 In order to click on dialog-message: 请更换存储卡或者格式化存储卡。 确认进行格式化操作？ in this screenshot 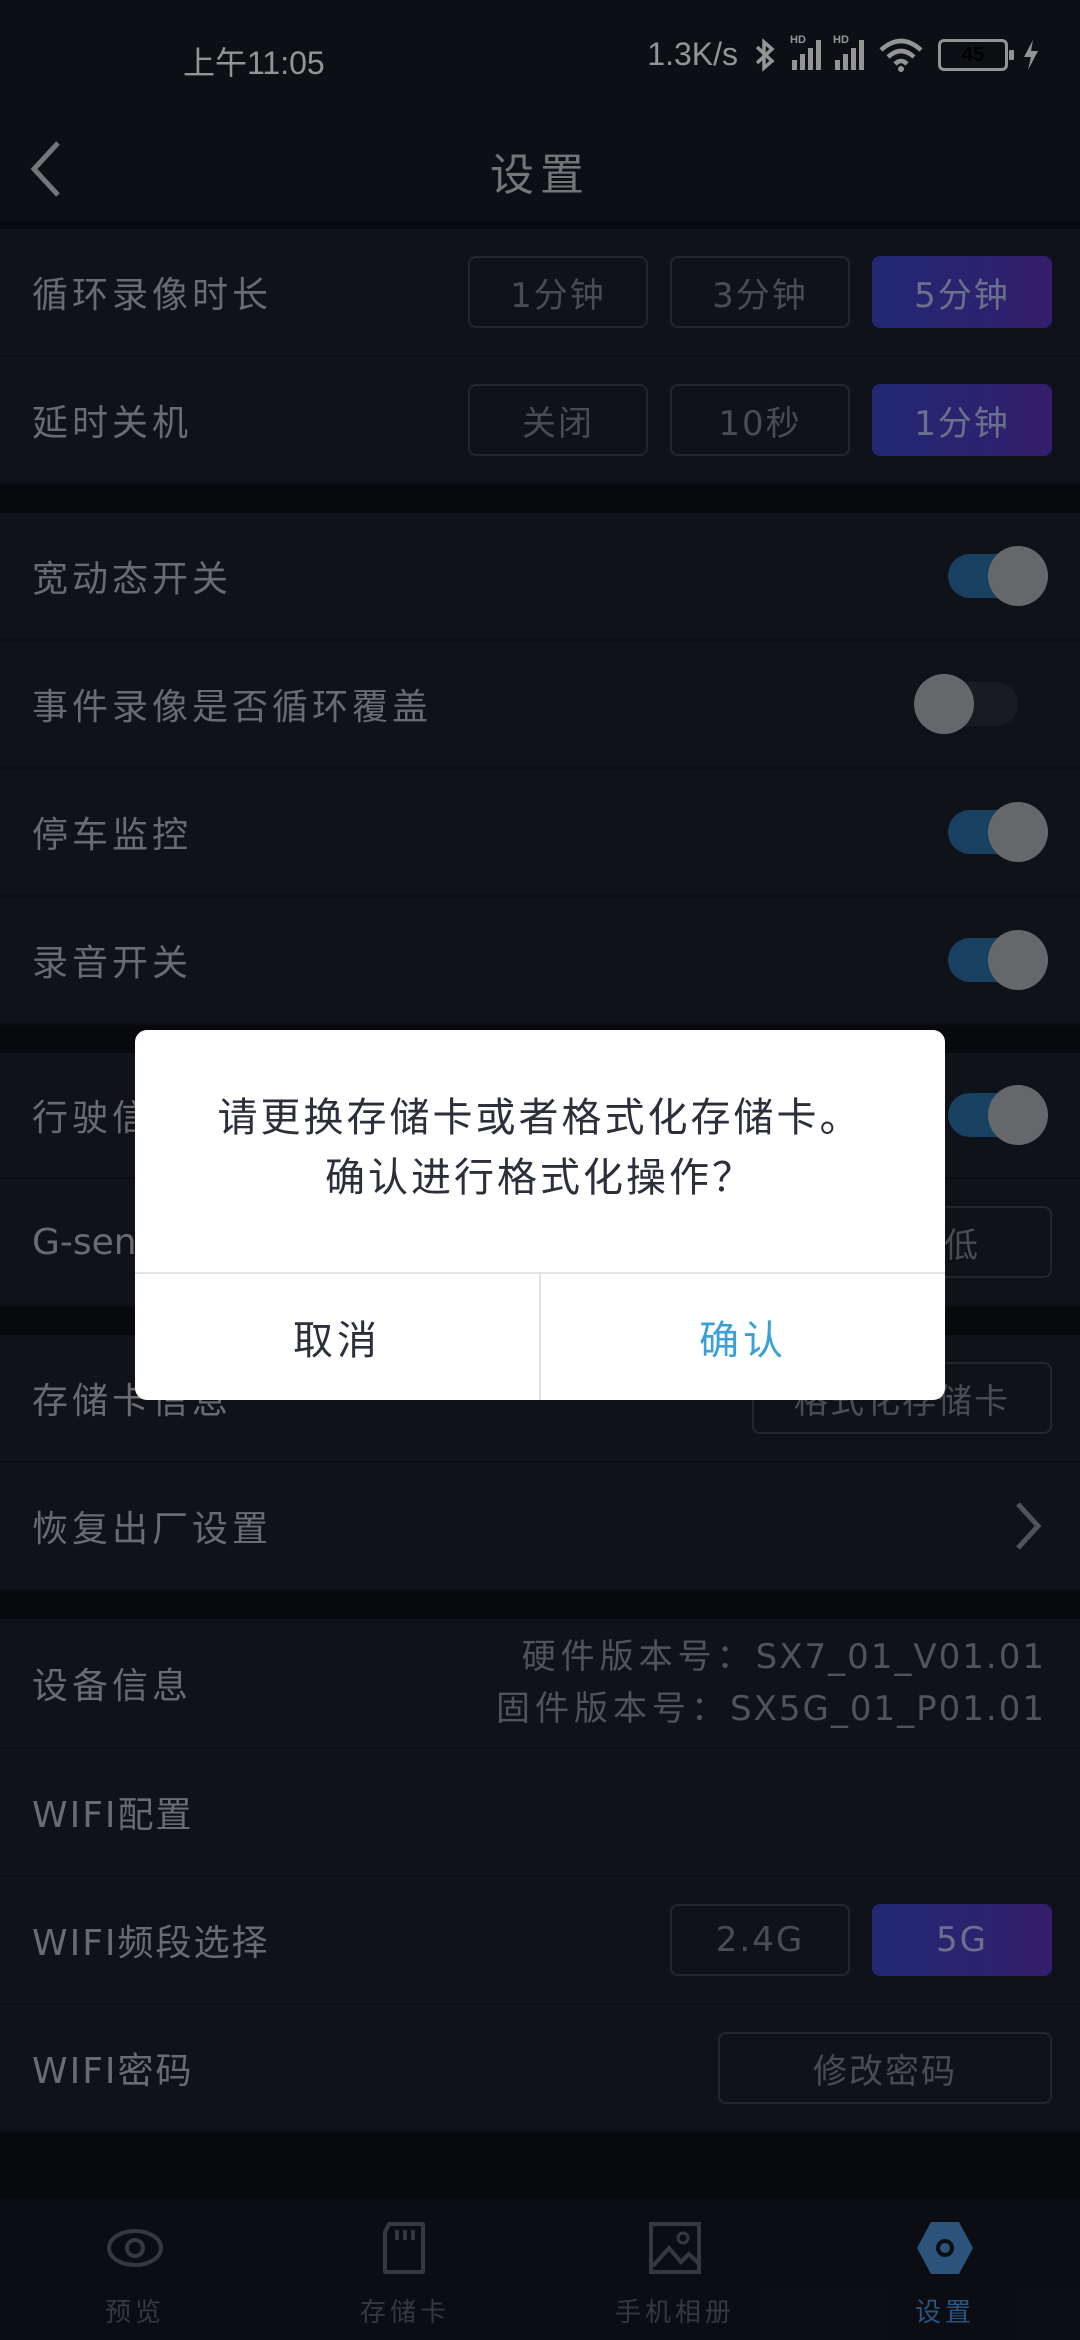, I will do `click(540, 1148)`.